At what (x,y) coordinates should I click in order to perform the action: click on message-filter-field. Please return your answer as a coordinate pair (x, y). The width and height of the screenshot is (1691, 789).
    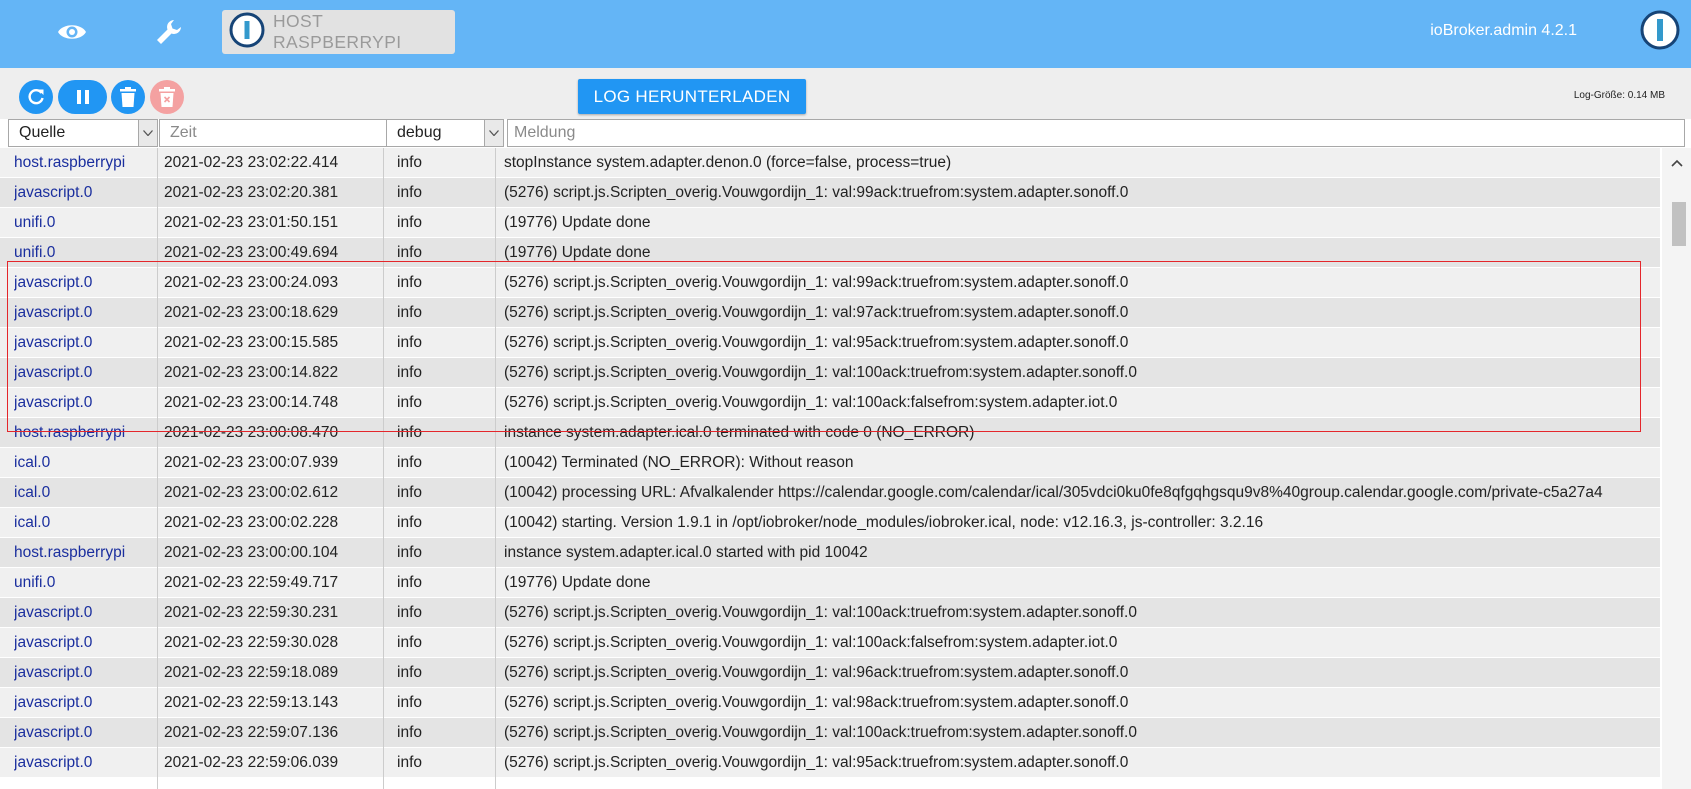
    Looking at the image, I should click on (1099, 133).